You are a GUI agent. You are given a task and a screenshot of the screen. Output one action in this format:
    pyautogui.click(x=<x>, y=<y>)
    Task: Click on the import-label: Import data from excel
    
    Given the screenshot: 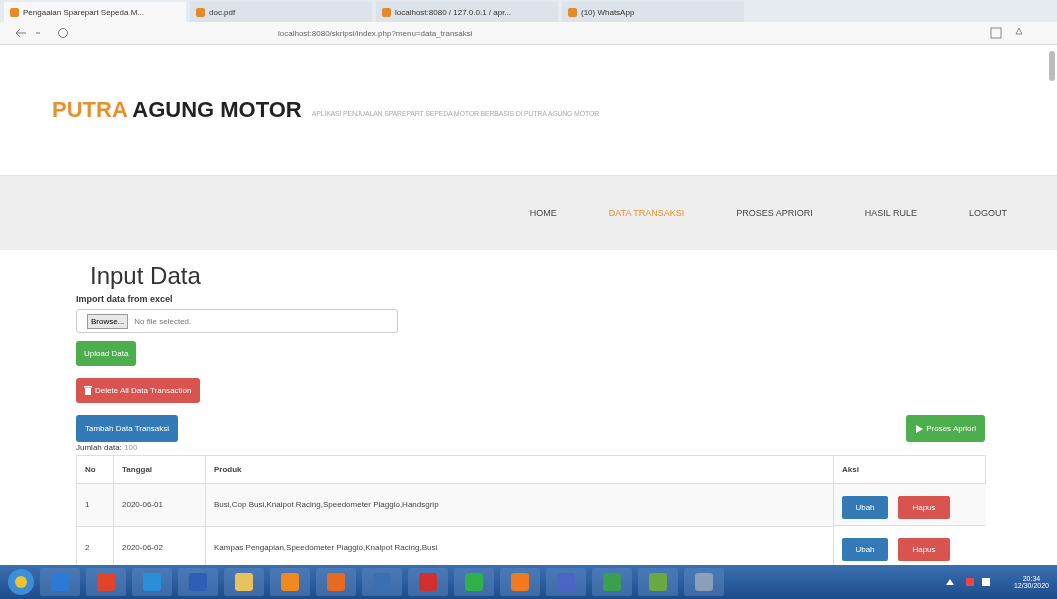 What is the action you would take?
    pyautogui.click(x=125, y=299)
    